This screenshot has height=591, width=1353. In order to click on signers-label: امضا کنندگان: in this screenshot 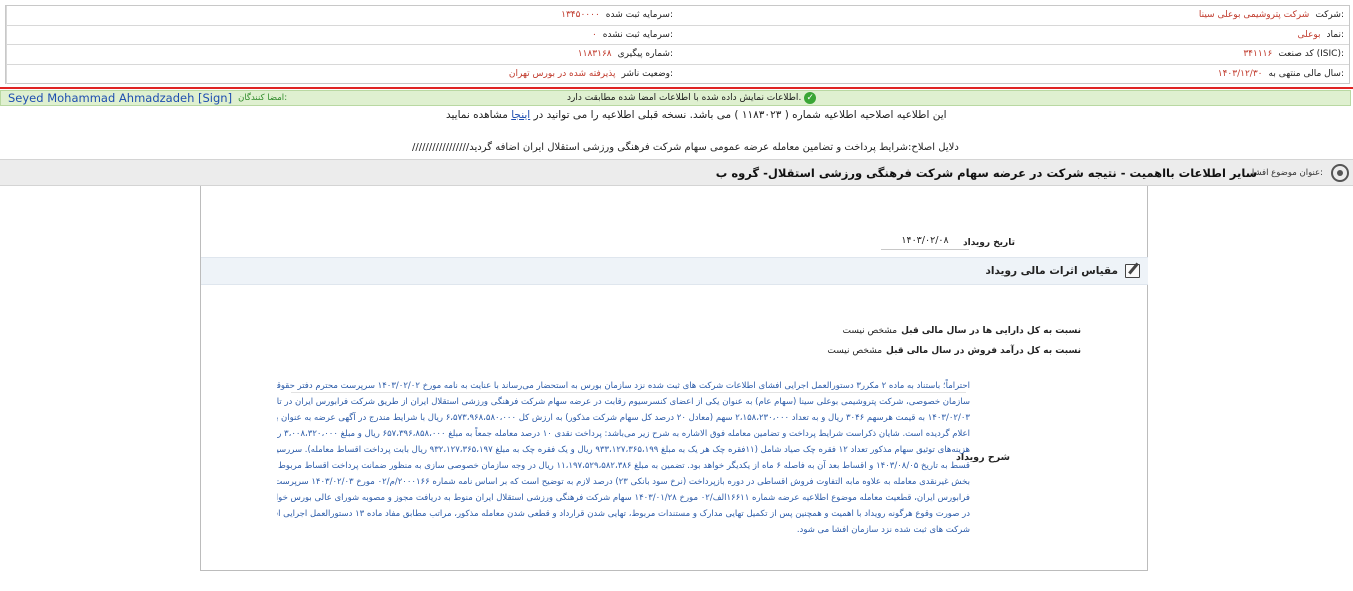, I will do `click(263, 98)`.